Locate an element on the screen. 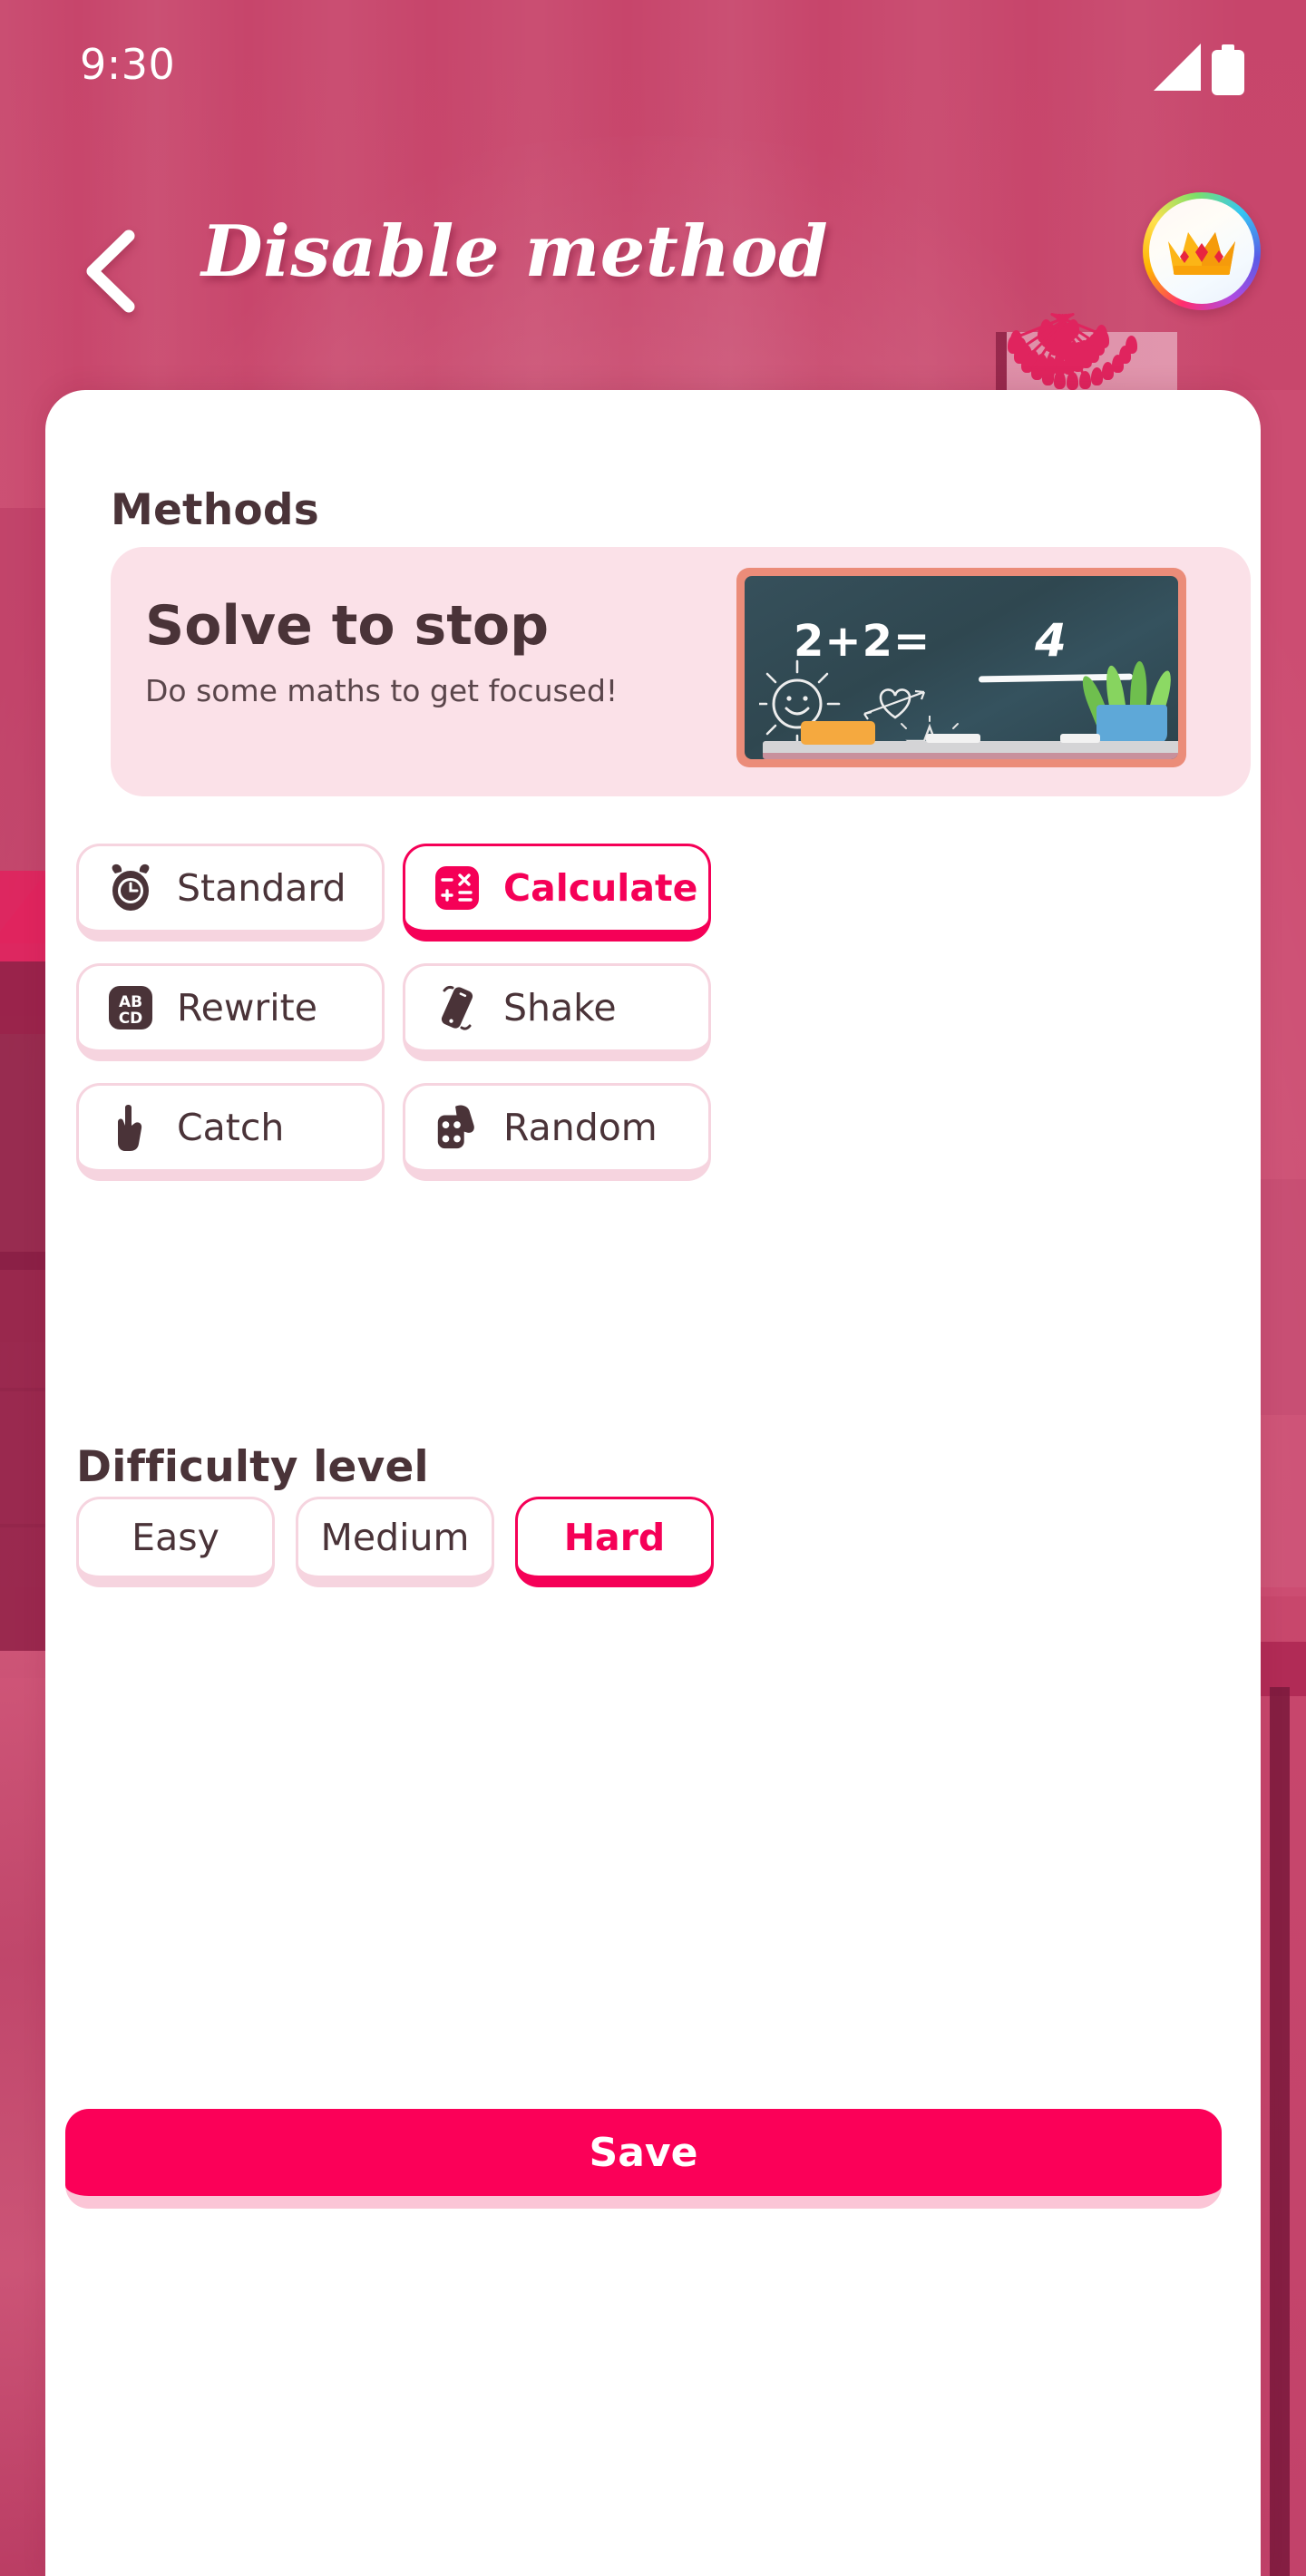 The width and height of the screenshot is (1306, 2576). save-button: Save is located at coordinates (643, 2159).